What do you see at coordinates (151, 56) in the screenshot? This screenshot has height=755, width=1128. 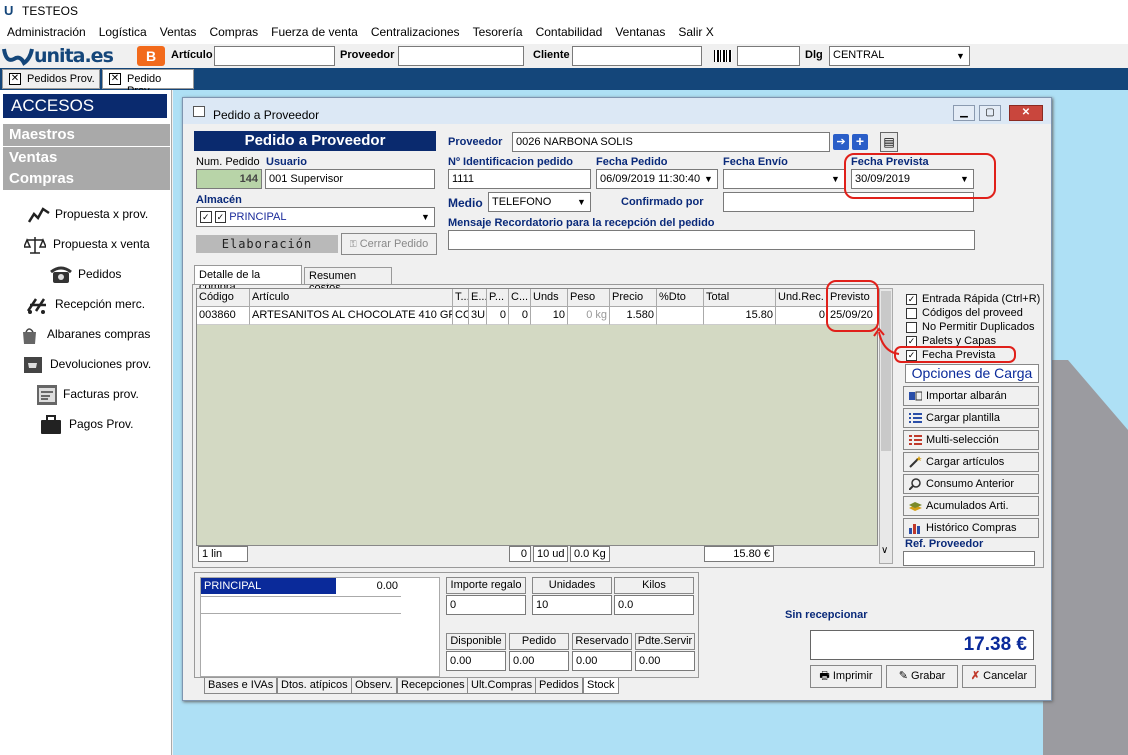 I see `blogger-icon: B` at bounding box center [151, 56].